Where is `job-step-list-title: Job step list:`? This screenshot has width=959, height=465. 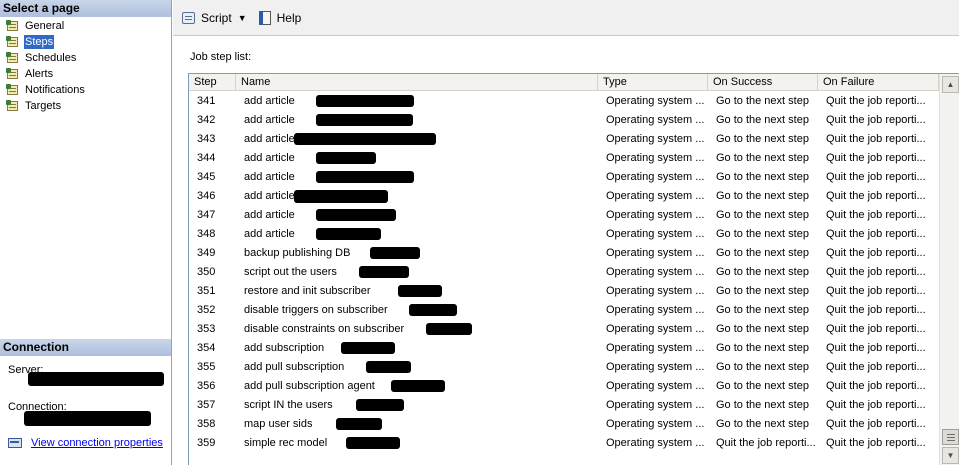 job-step-list-title: Job step list: is located at coordinates (221, 57).